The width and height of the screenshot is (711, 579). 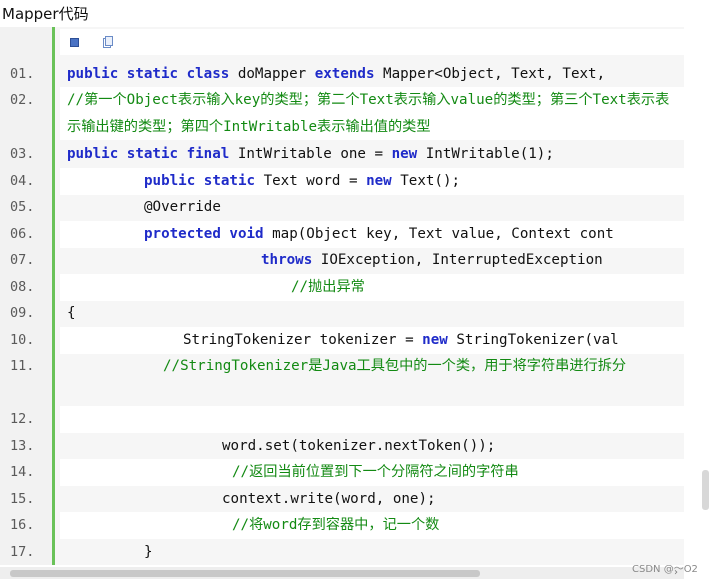 I want to click on code-token: StringTokenizer tokenizer =, so click(x=303, y=340).